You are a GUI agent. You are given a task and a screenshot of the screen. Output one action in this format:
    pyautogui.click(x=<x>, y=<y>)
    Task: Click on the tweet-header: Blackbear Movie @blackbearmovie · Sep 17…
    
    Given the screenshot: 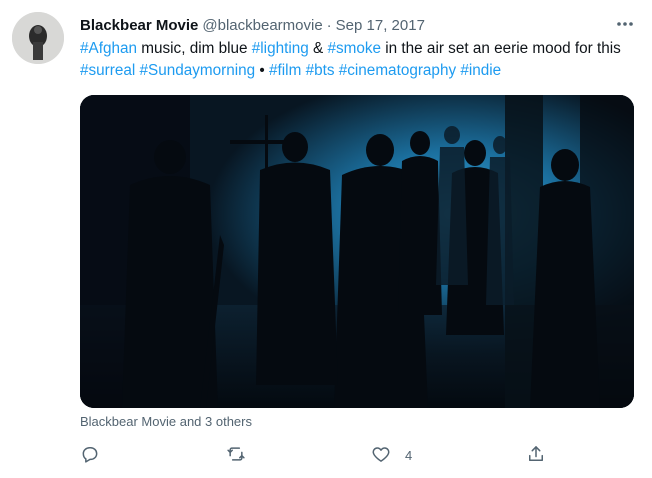 What is the action you would take?
    pyautogui.click(x=357, y=25)
    